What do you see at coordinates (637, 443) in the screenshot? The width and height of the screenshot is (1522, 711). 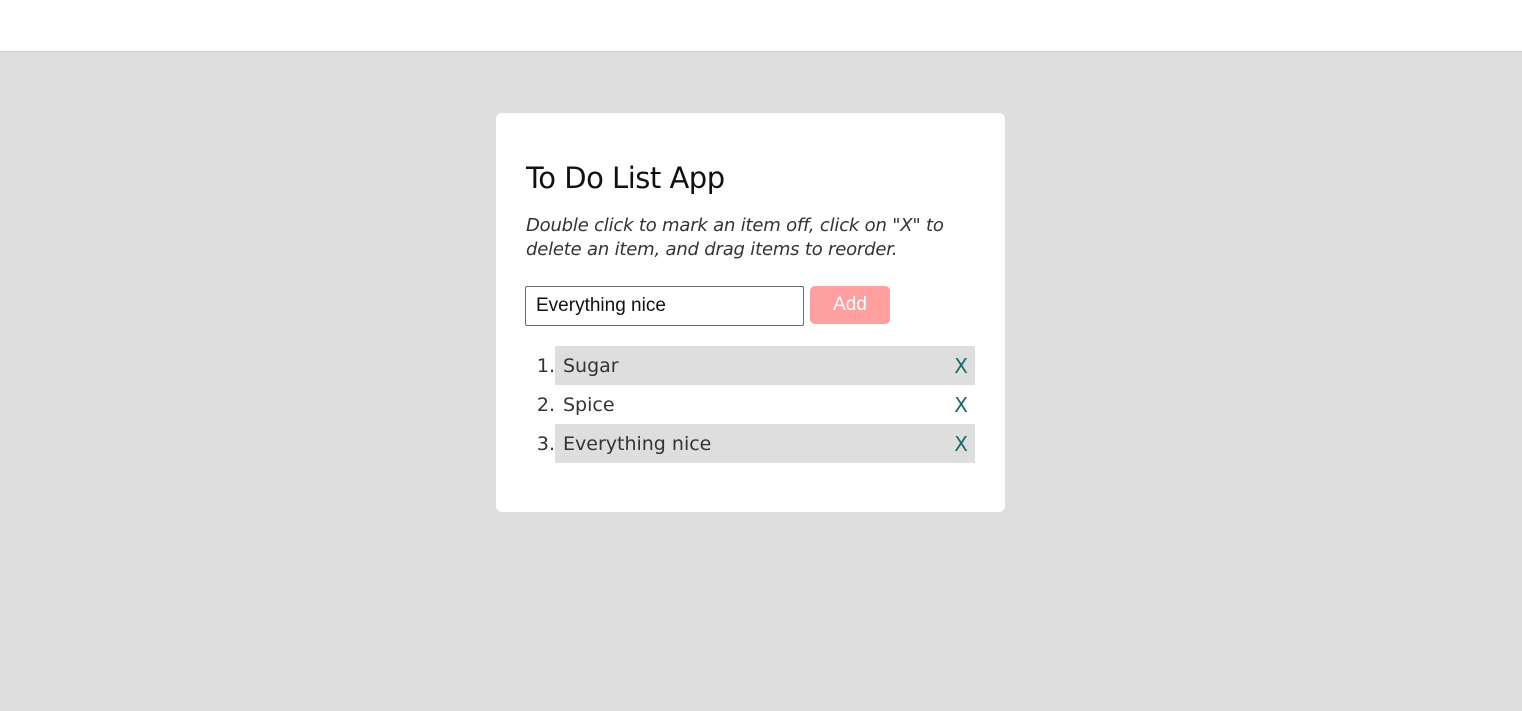 I see `item-text: Everything nice` at bounding box center [637, 443].